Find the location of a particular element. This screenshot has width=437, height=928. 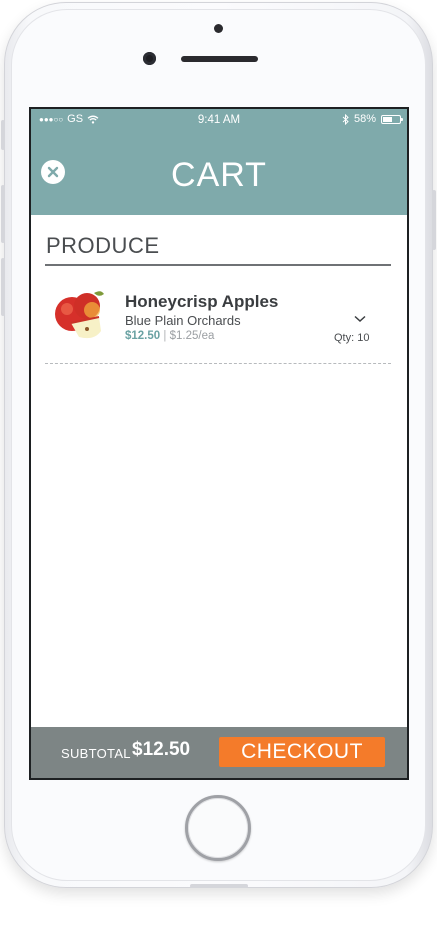

apple-image is located at coordinates (79, 315).